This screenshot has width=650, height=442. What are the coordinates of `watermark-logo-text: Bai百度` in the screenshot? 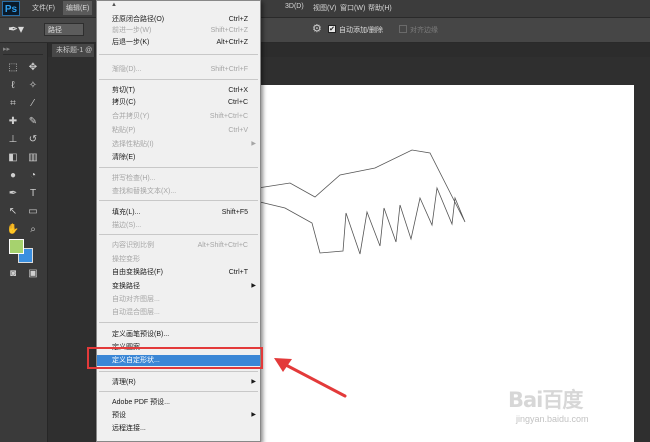 It's located at (545, 400).